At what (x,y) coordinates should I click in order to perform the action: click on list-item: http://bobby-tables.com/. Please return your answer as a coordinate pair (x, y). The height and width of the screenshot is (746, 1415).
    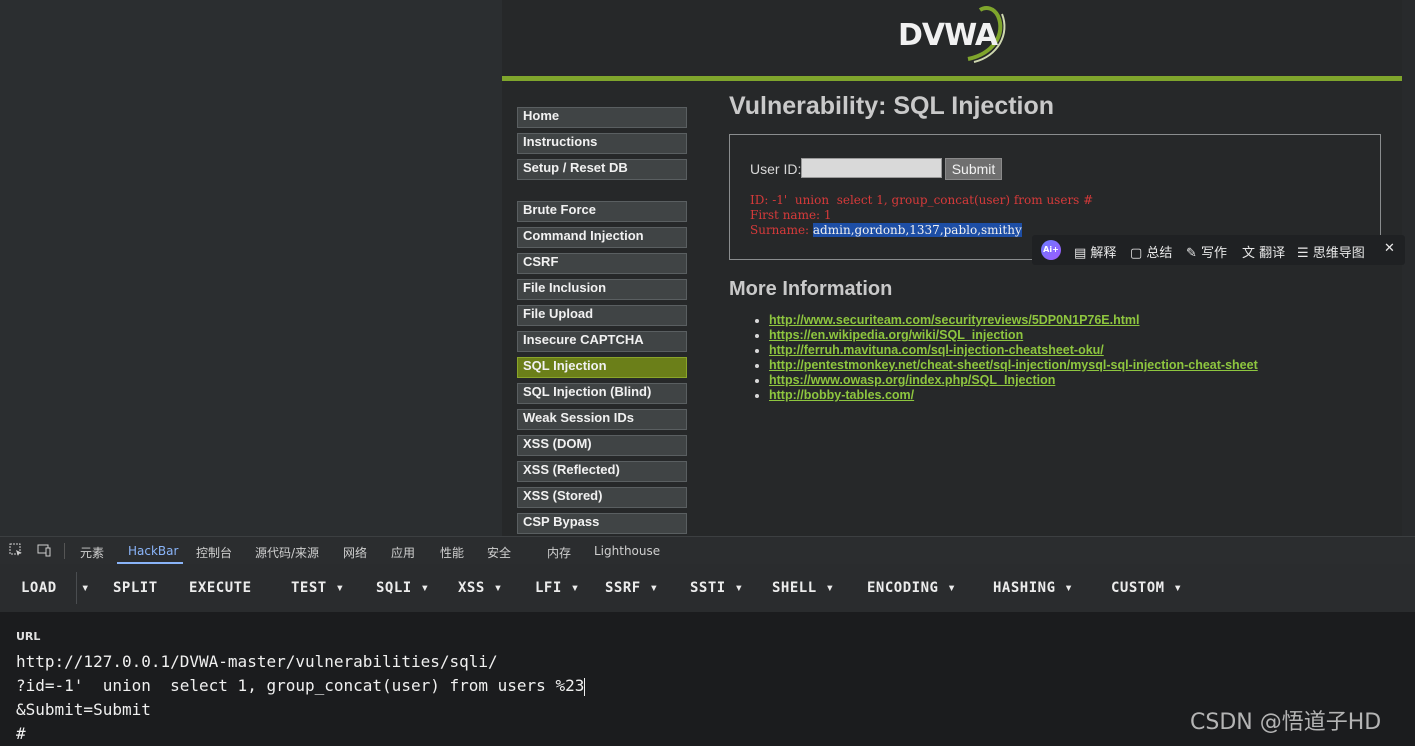
    Looking at the image, I should click on (1013, 395).